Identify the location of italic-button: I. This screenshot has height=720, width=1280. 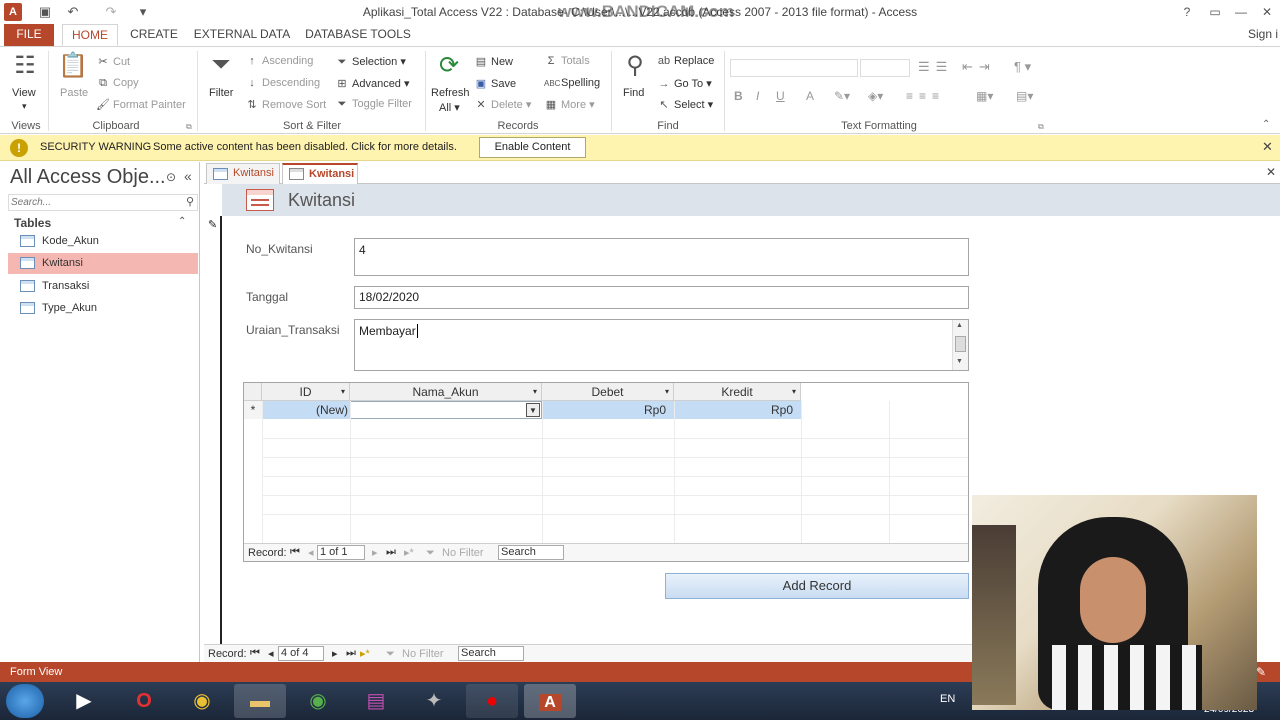
(757, 96).